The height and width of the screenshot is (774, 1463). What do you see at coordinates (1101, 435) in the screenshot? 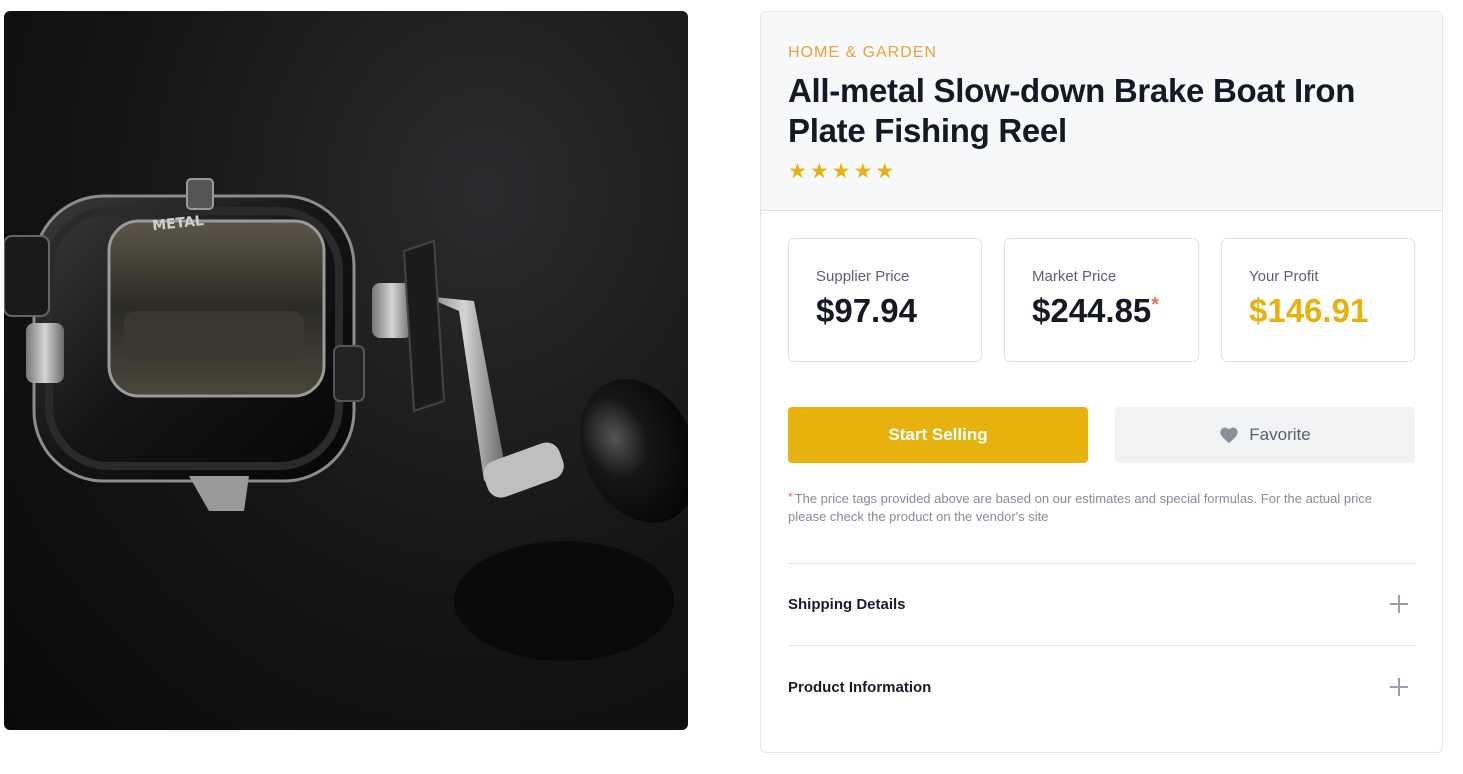
I see `action-buttons: Start Selling Favorite` at bounding box center [1101, 435].